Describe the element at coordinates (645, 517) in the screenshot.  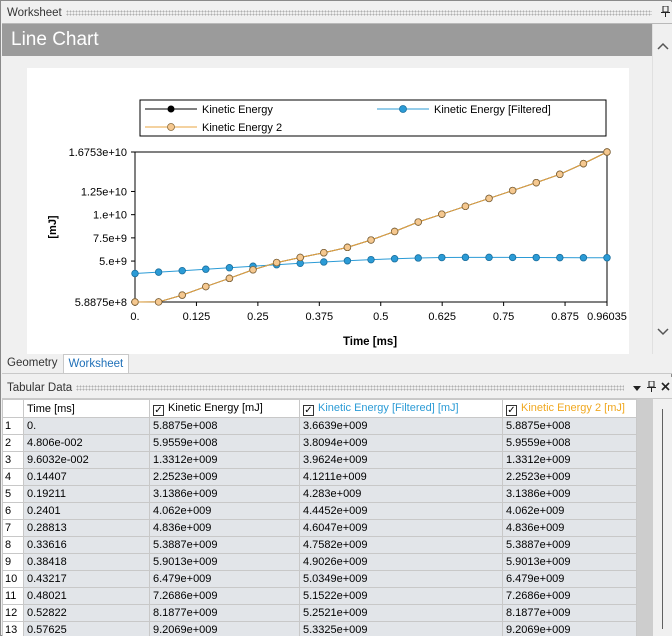
I see `scrollbar-thumb` at that location.